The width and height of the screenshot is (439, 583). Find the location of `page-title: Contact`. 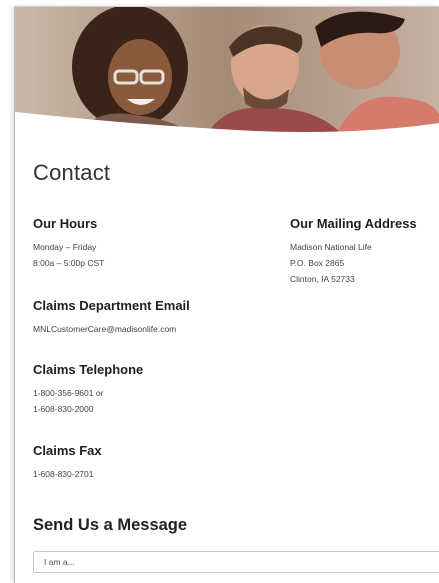

page-title: Contact is located at coordinates (72, 172).